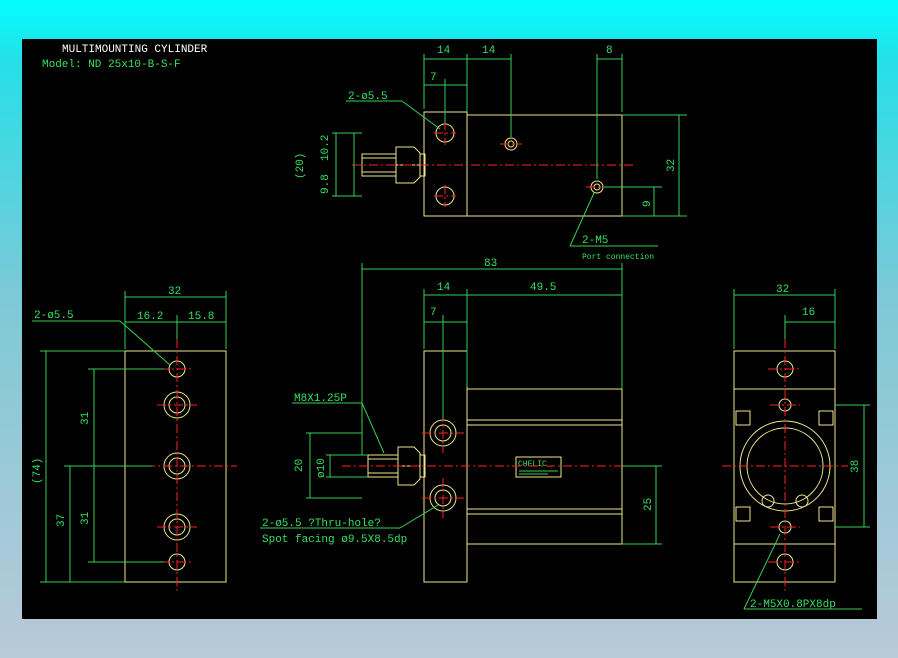  What do you see at coordinates (649, 504) in the screenshot?
I see `side-dim-25: 25` at bounding box center [649, 504].